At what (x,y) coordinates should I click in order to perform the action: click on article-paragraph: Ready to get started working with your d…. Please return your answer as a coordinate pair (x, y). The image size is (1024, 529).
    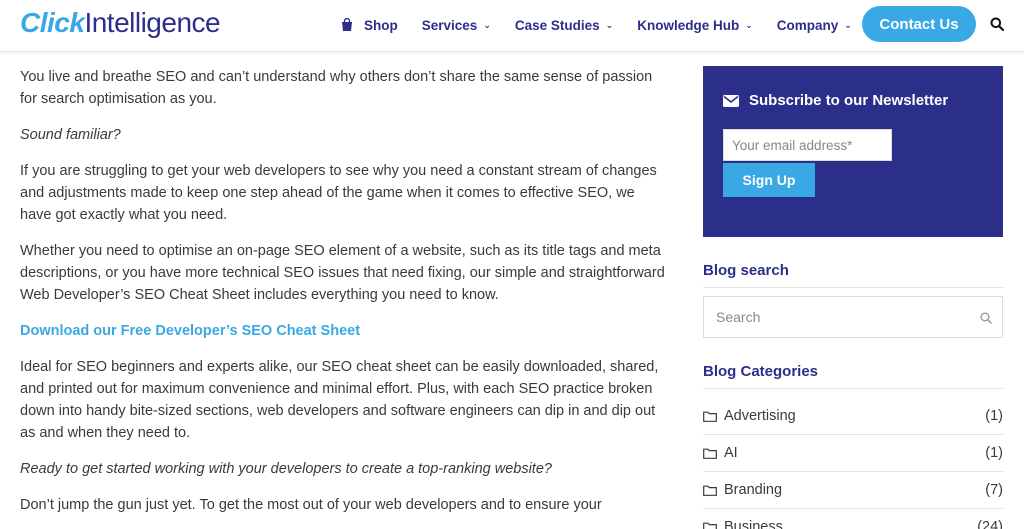
    Looking at the image, I should click on (286, 469).